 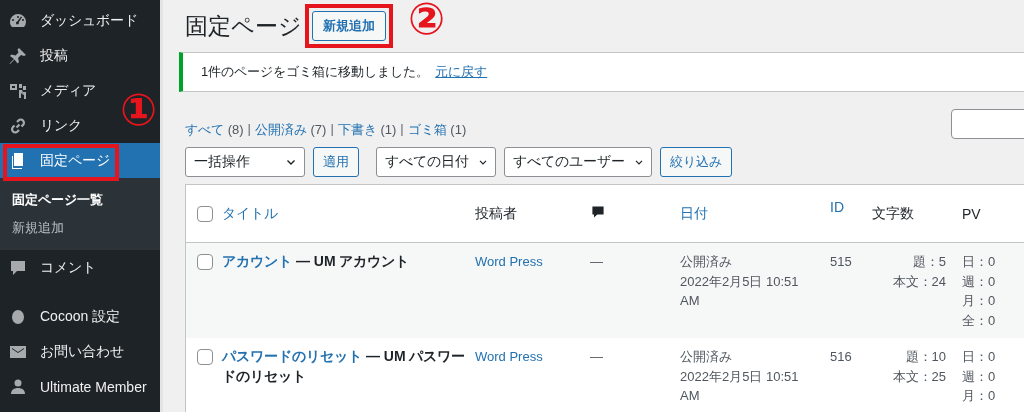 I want to click on callout-number: ①, so click(x=139, y=110).